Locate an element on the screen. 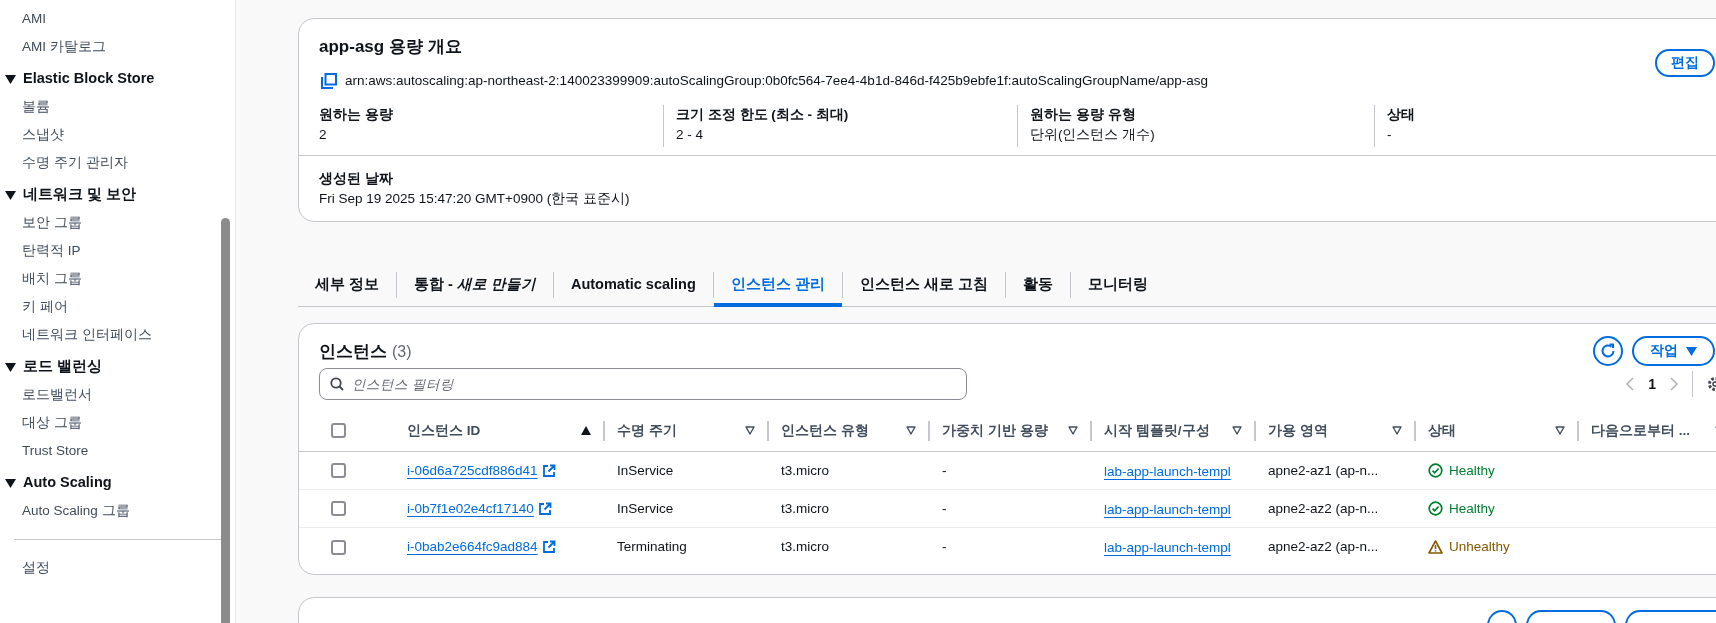 The width and height of the screenshot is (1716, 623). field-label: 원하는 용량 is located at coordinates (356, 115).